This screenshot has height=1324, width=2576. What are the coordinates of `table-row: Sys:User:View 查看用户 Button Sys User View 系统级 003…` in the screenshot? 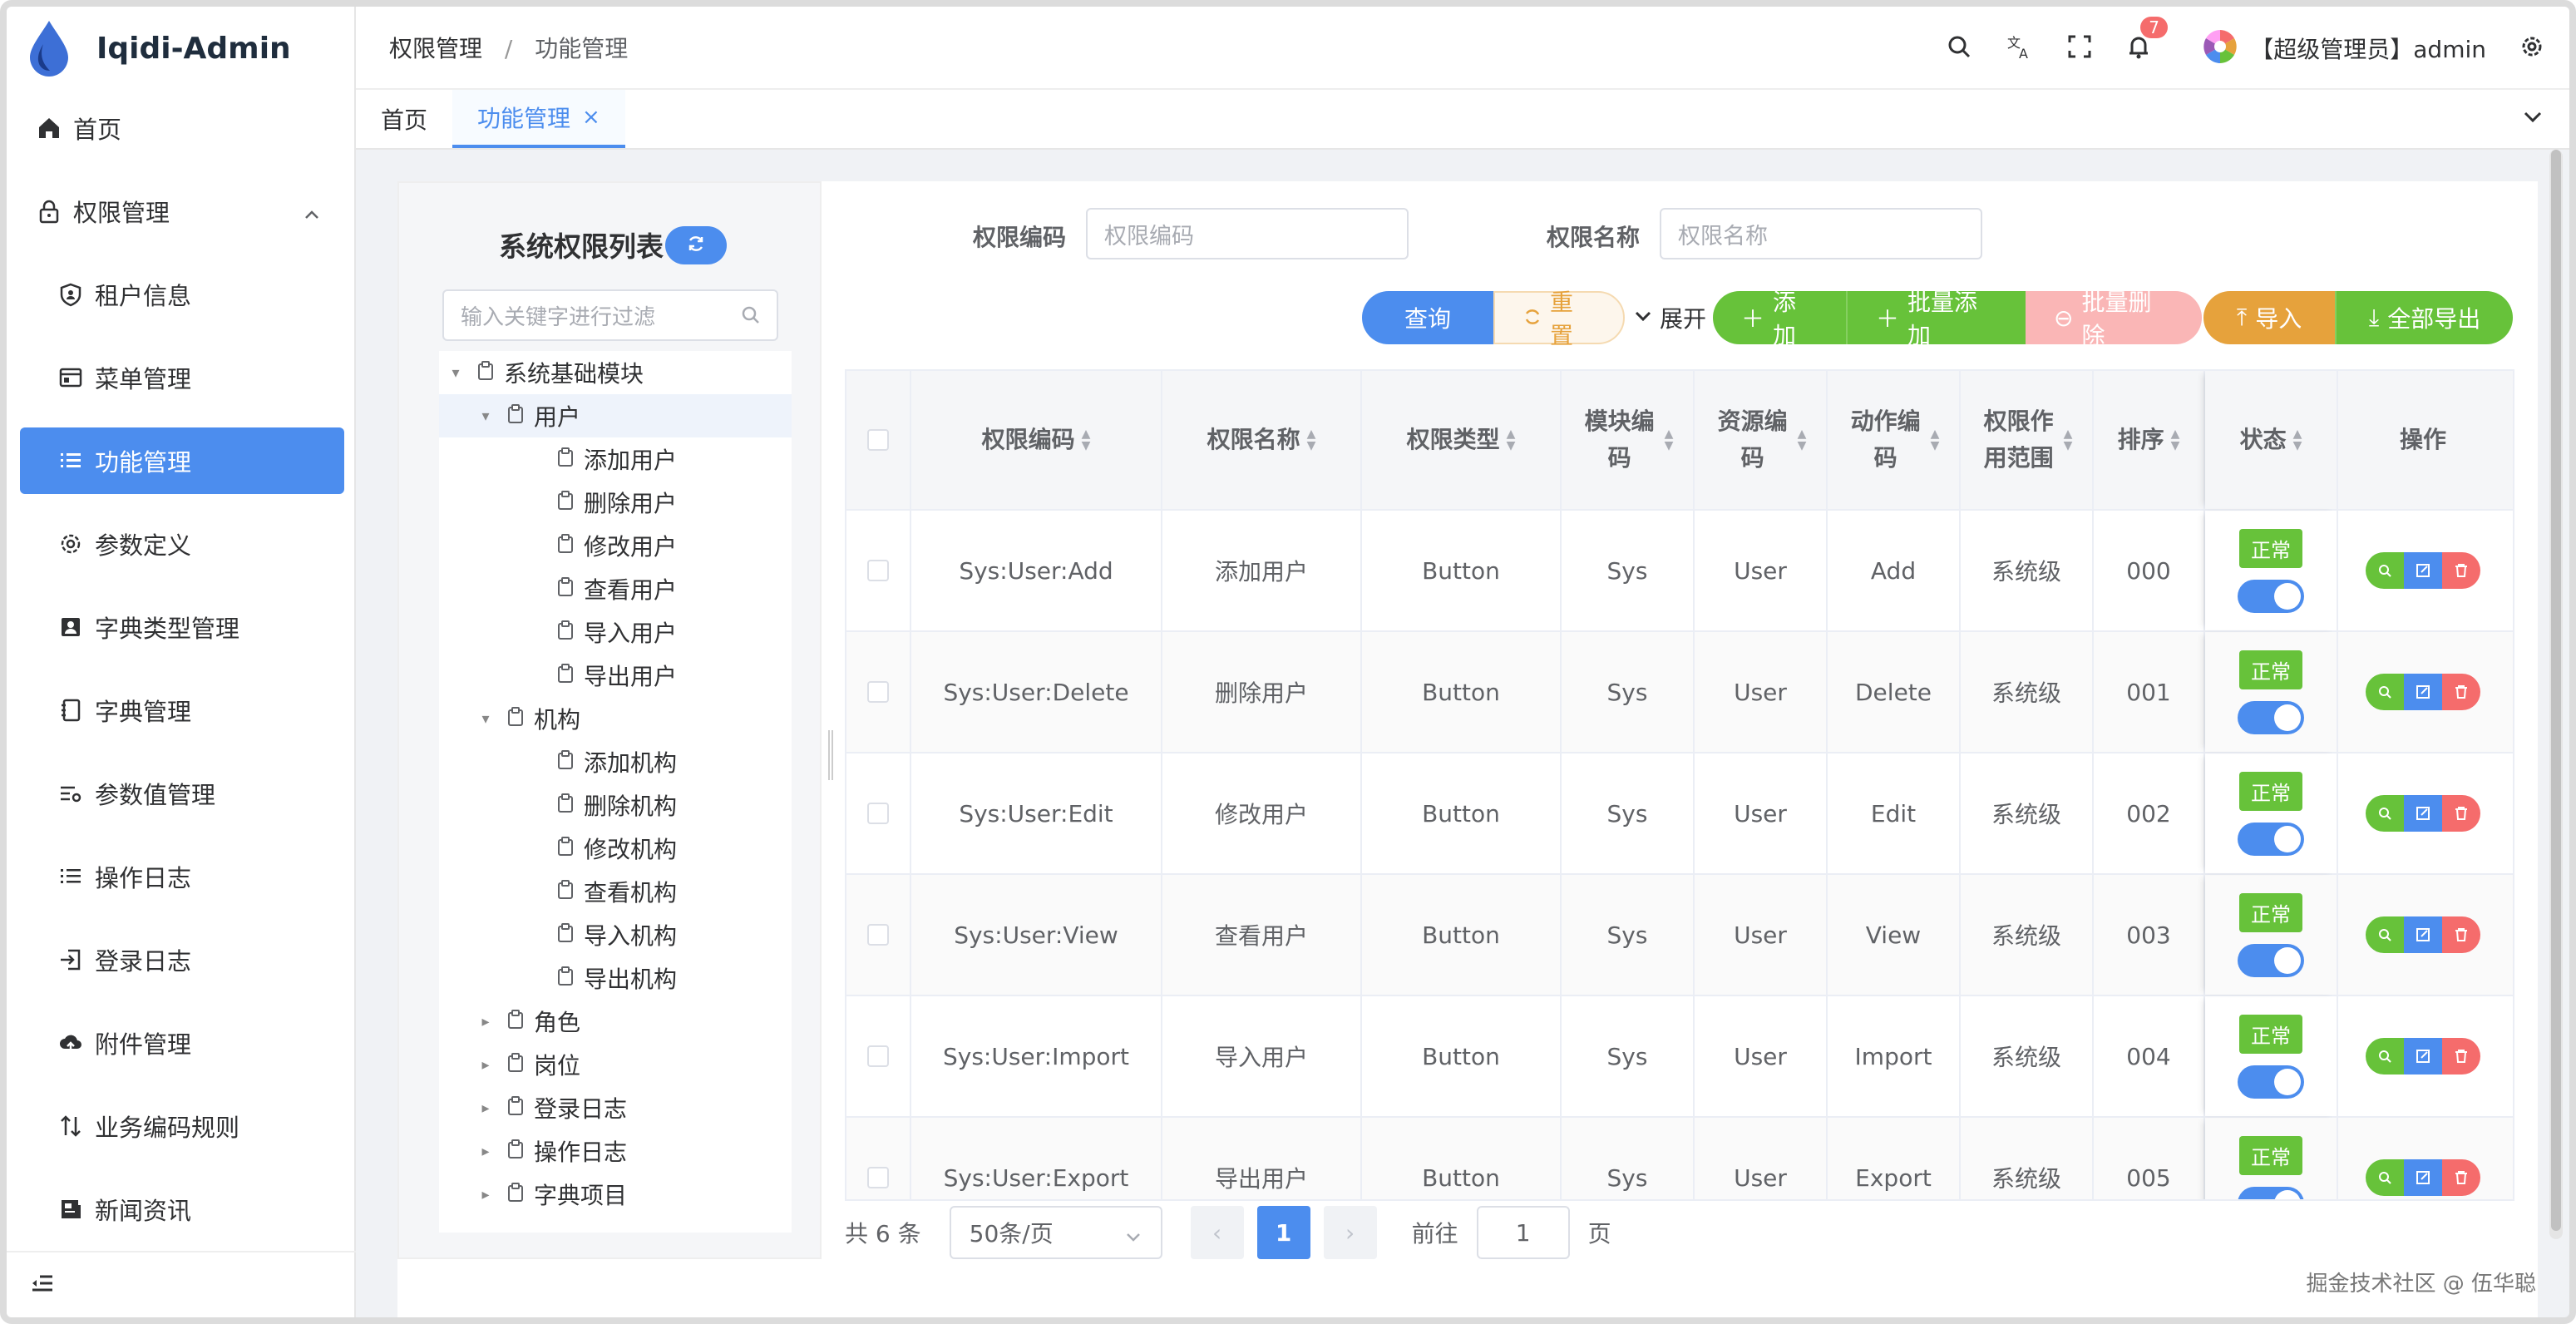 It's located at (1679, 935).